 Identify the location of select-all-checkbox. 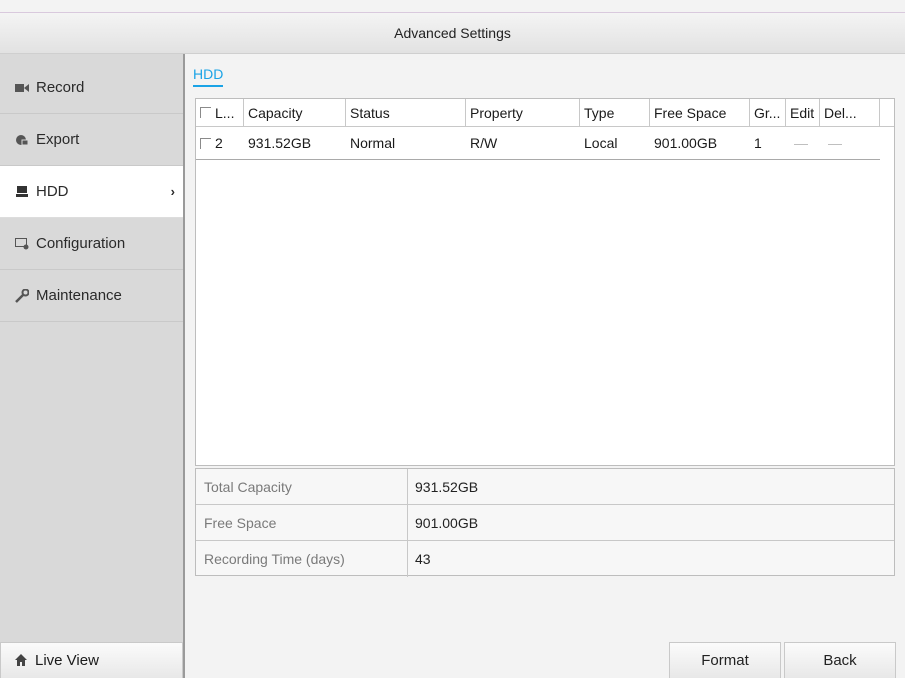
(205, 112).